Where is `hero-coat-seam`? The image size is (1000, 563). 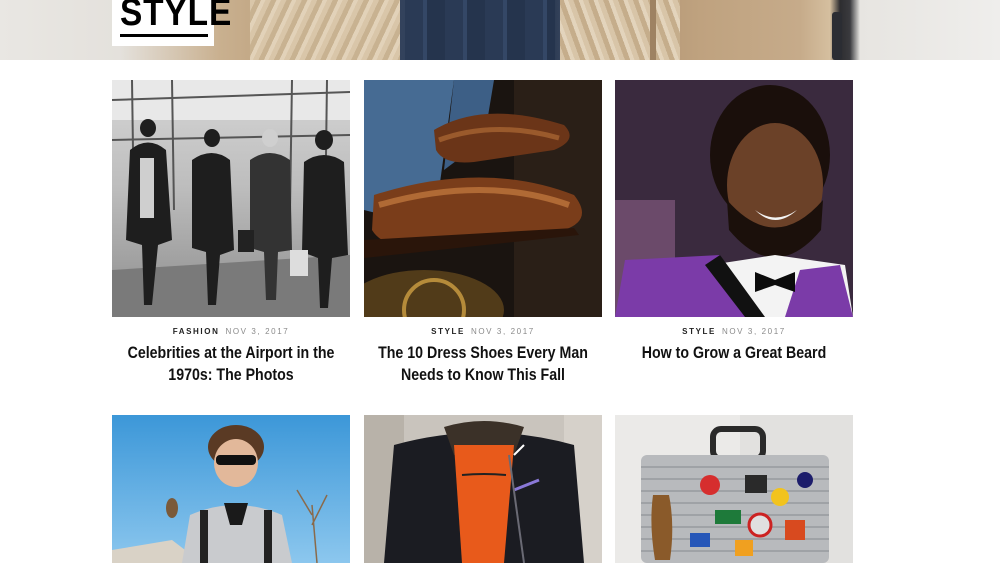
hero-coat-seam is located at coordinates (653, 30).